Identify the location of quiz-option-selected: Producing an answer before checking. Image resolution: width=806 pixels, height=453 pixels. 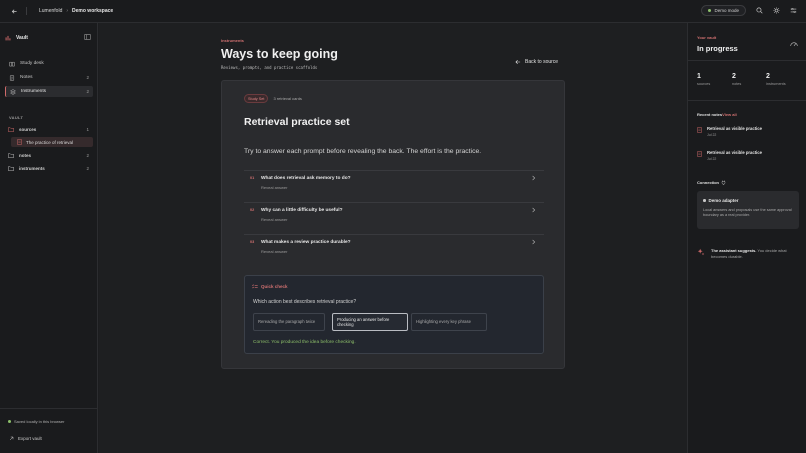
(370, 322).